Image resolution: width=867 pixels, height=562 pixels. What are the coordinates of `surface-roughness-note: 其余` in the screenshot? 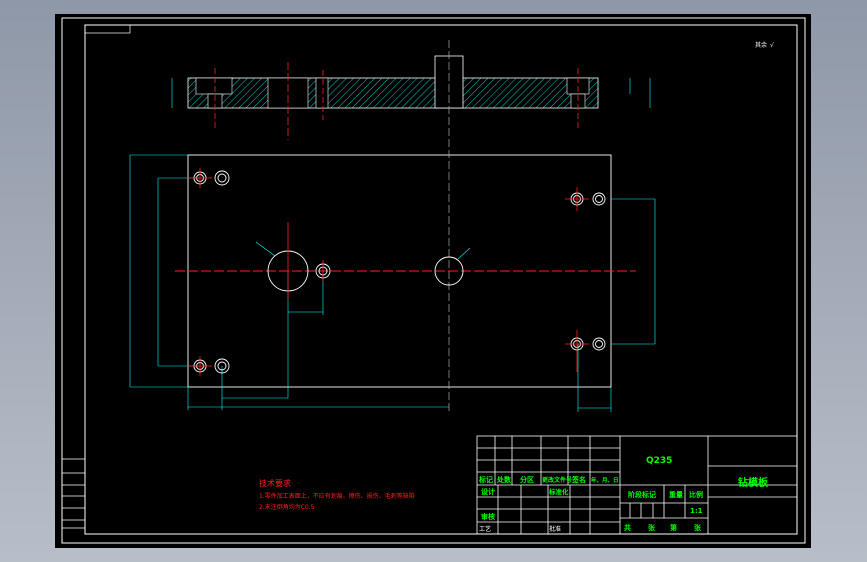 It's located at (761, 45).